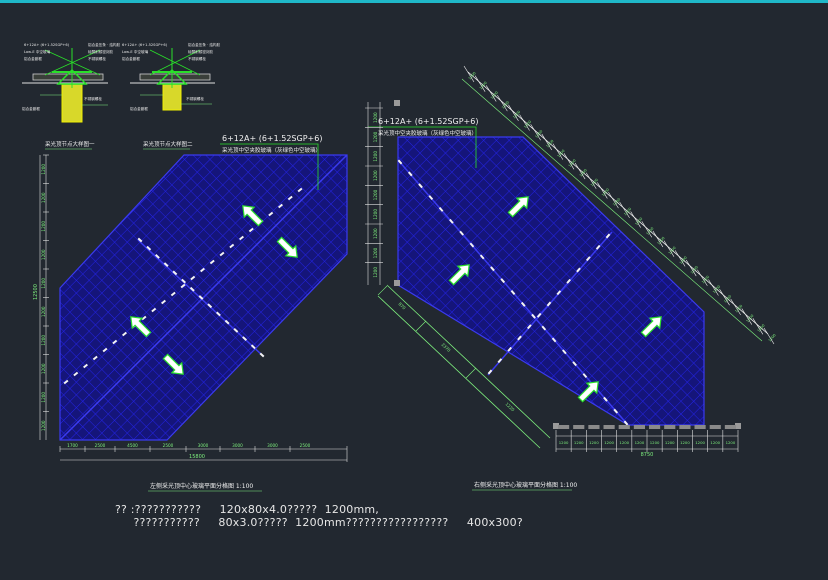  Describe the element at coordinates (197, 457) in the screenshot. I see `left-plan-total-width: 15800` at that location.